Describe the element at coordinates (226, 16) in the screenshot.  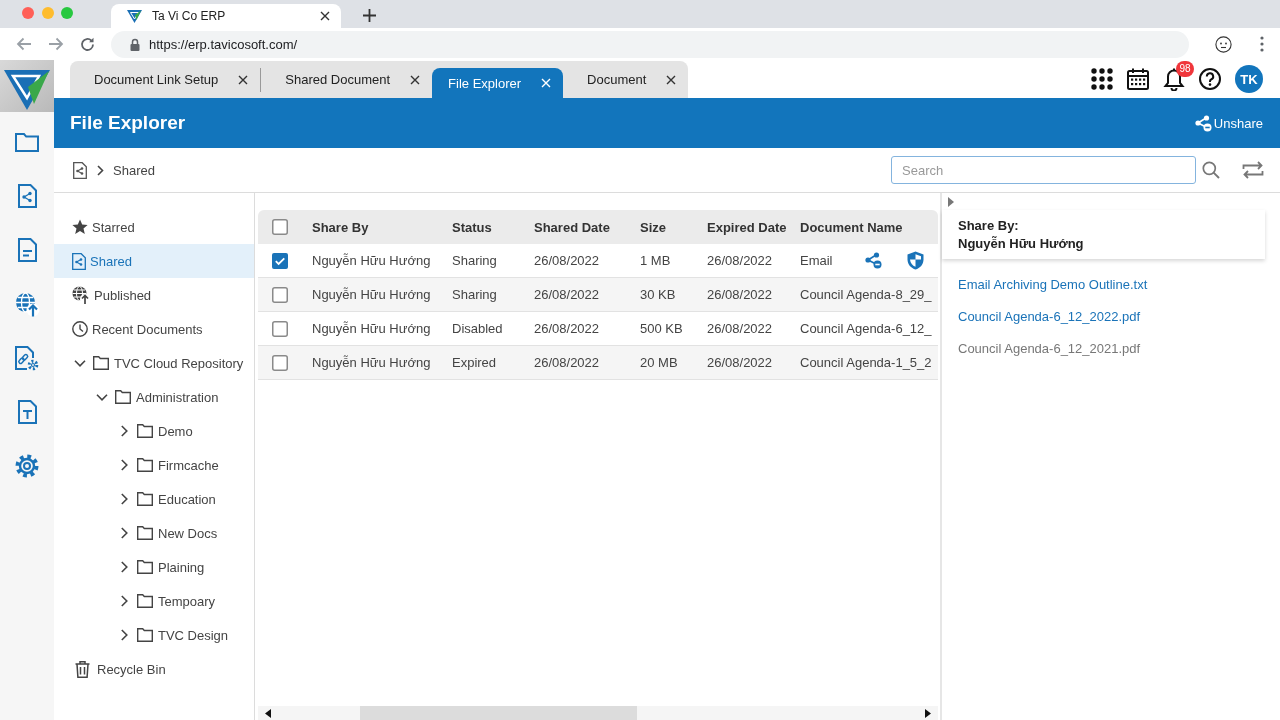
I see `browser-tab: Ta Vi Co ERP` at that location.